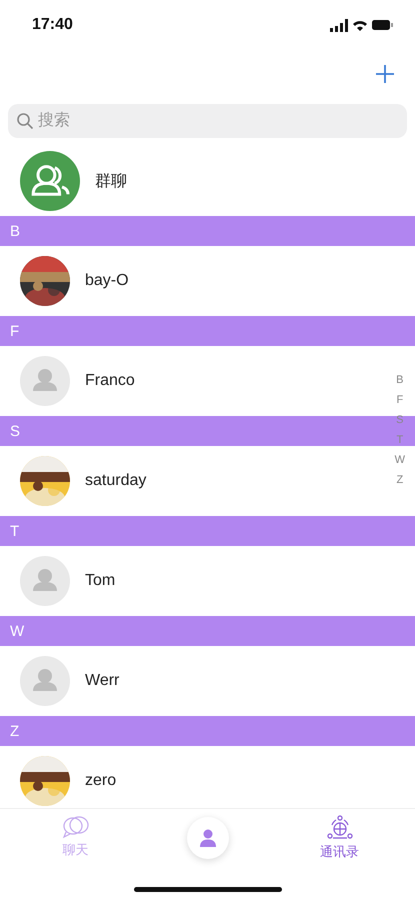 This screenshot has width=415, height=900. What do you see at coordinates (340, 828) in the screenshot?
I see `globe-contacts-icon` at bounding box center [340, 828].